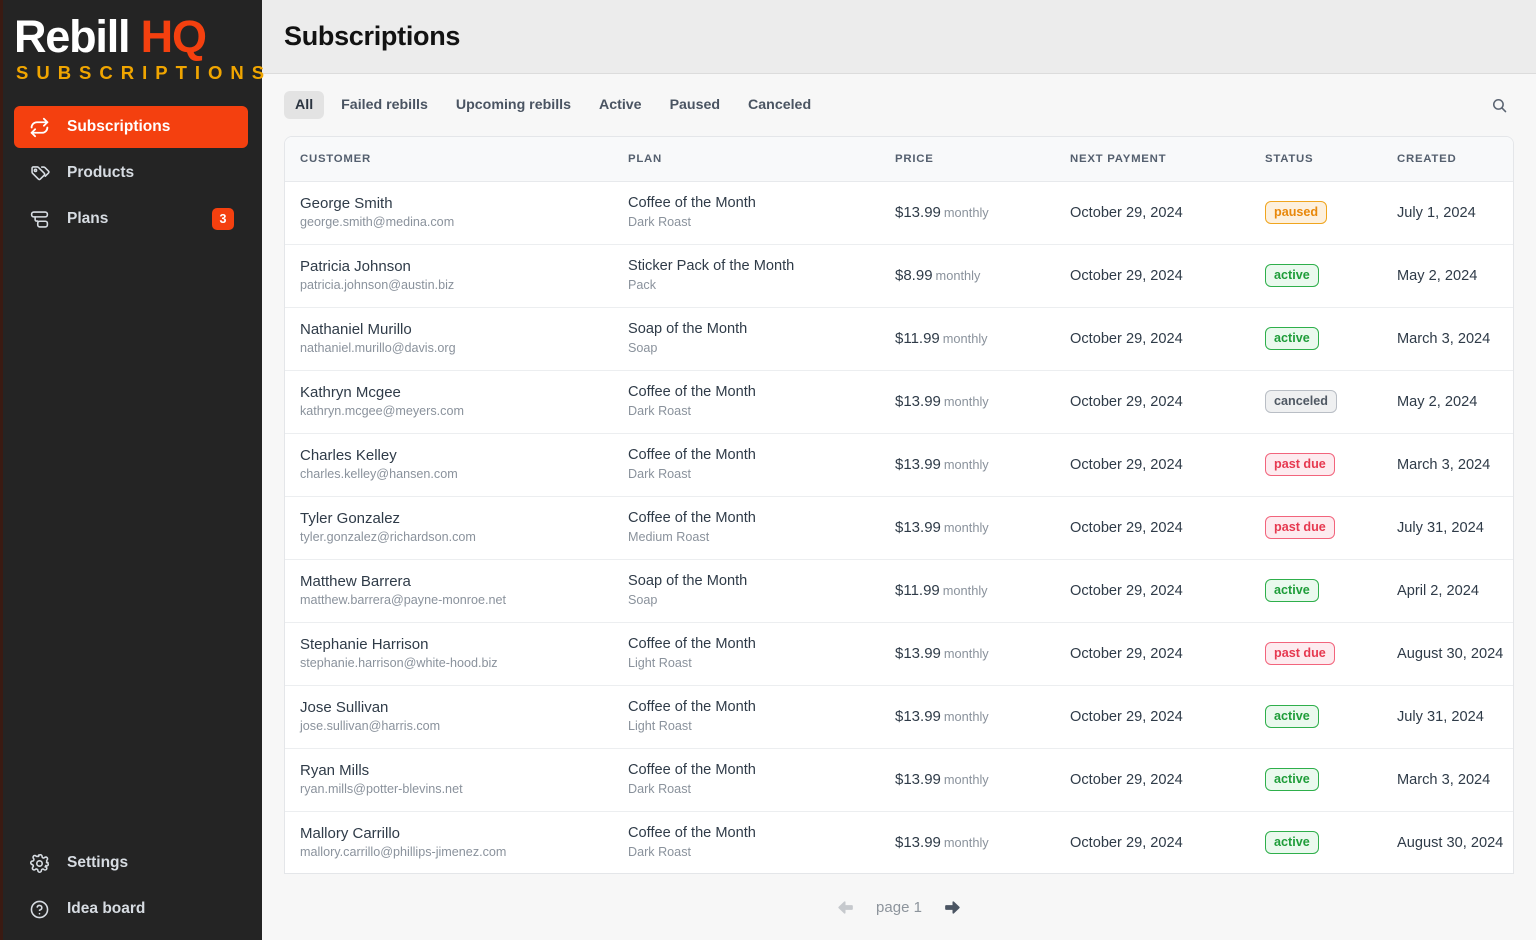 This screenshot has width=1536, height=940. What do you see at coordinates (953, 907) in the screenshot?
I see `arrow-right-icon` at bounding box center [953, 907].